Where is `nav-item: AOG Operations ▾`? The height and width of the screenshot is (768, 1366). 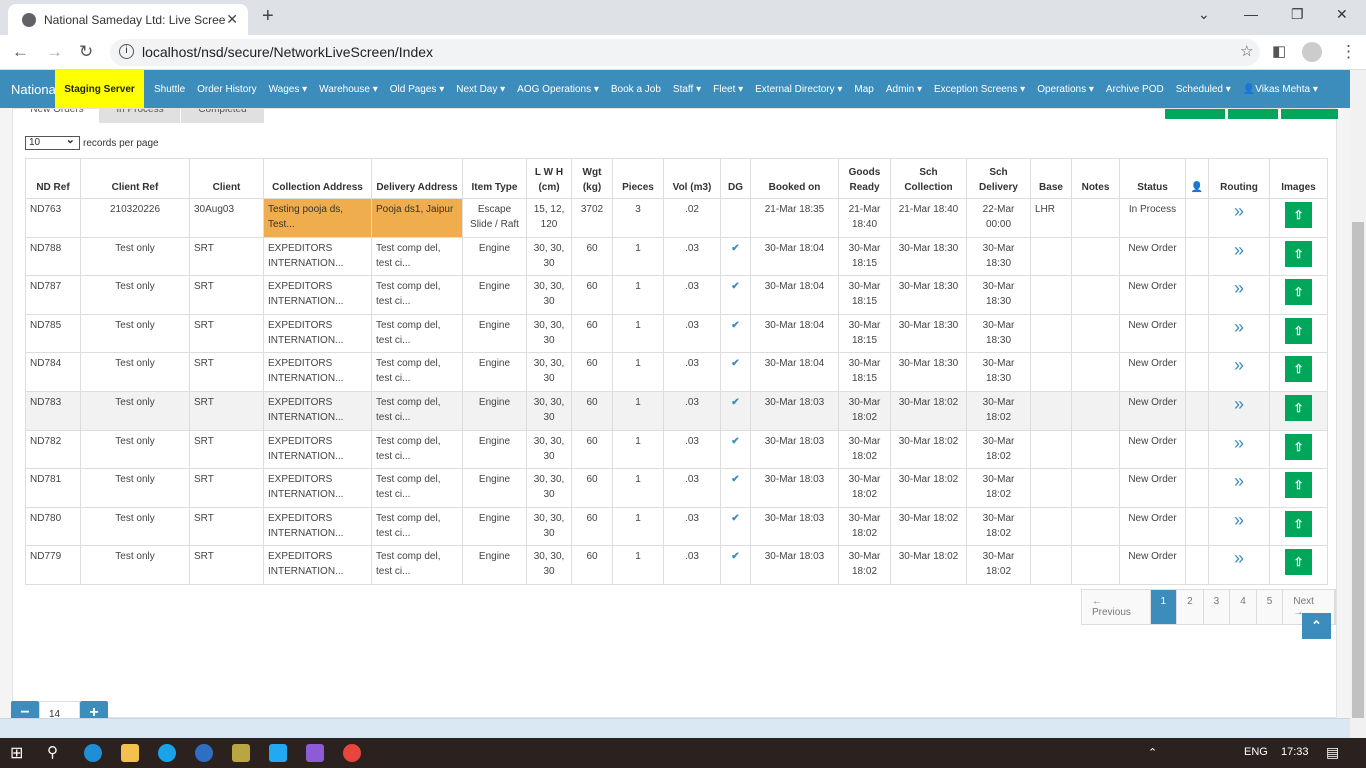
nav-item: AOG Operations ▾ is located at coordinates (558, 89).